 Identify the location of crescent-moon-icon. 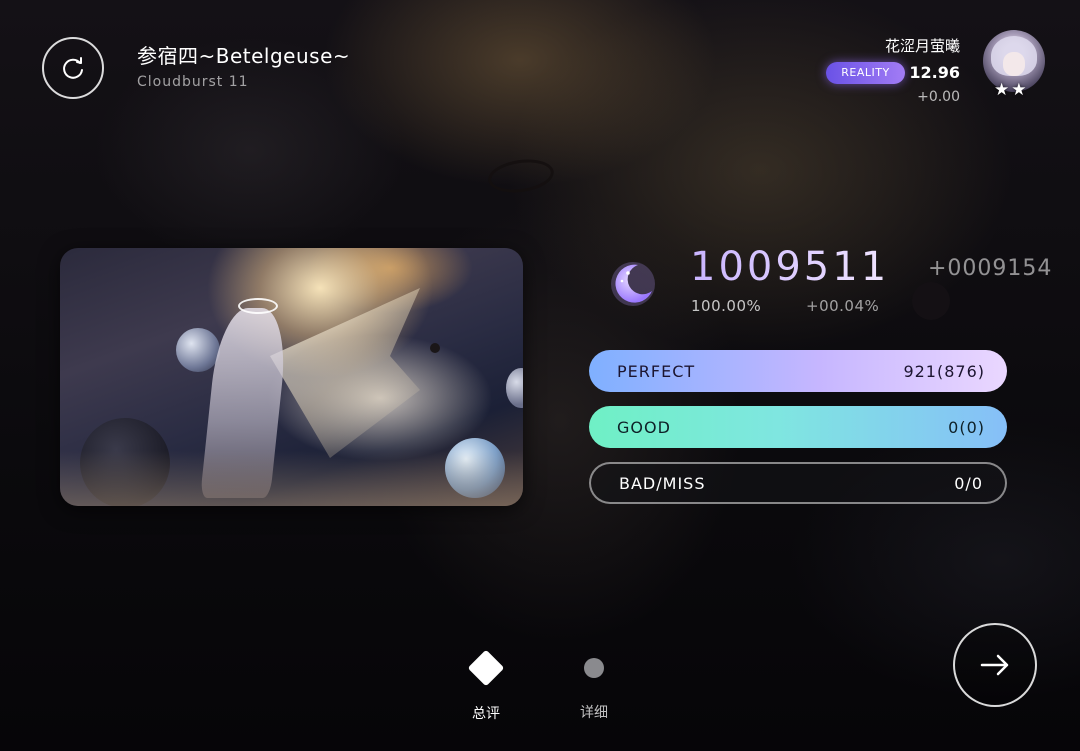
(633, 284).